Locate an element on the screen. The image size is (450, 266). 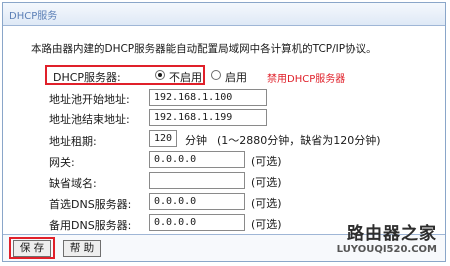
lease-label: 地址租期: is located at coordinates (73, 141).